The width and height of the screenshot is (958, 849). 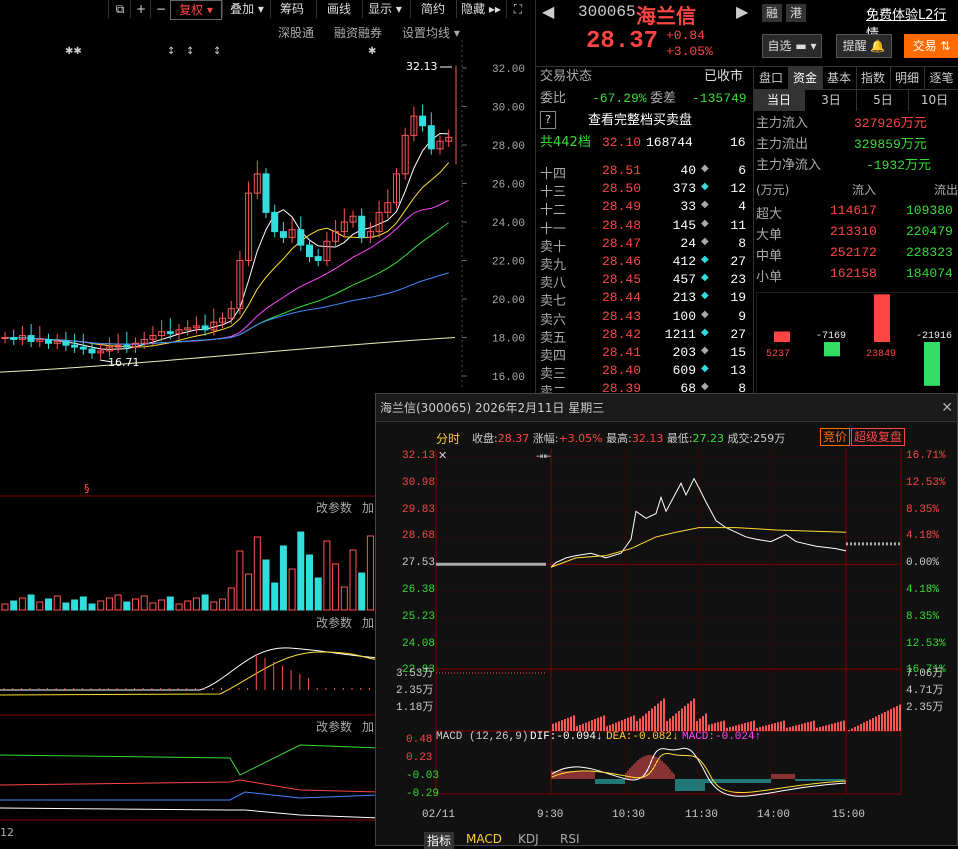 I want to click on margin-trading-link: 融资融券, so click(x=358, y=32).